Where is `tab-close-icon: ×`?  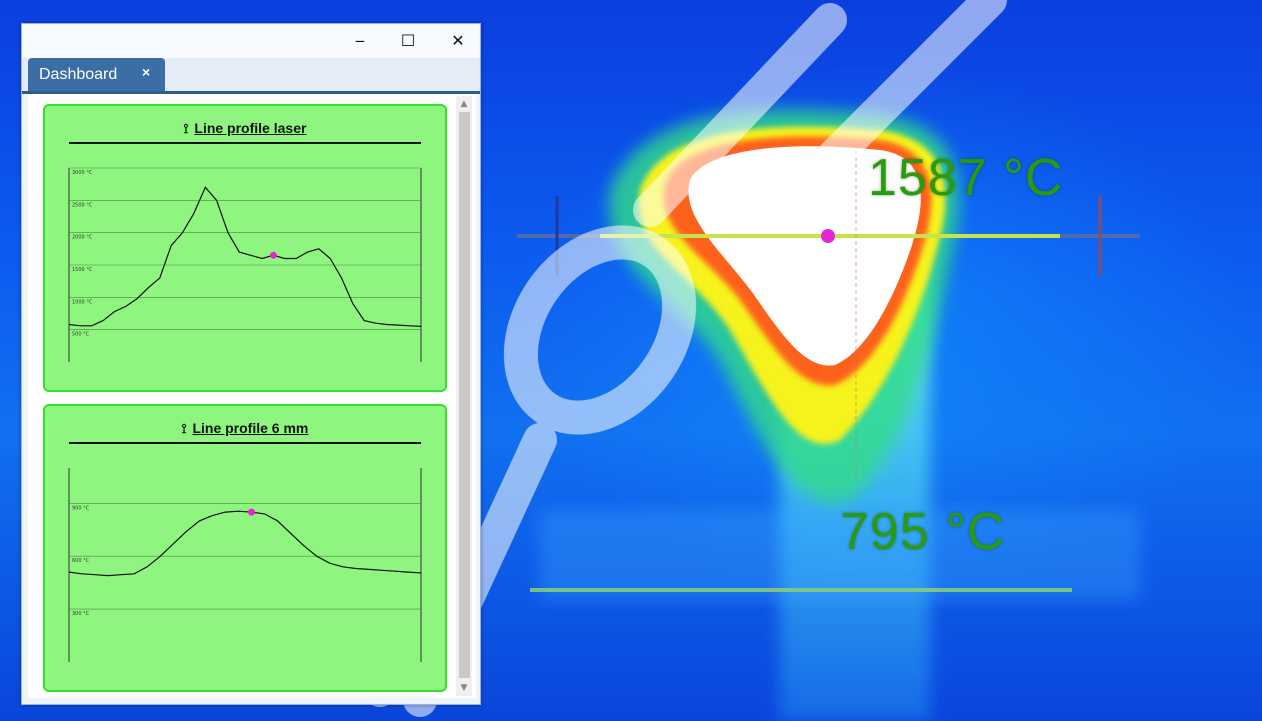
tab-close-icon: × is located at coordinates (146, 72).